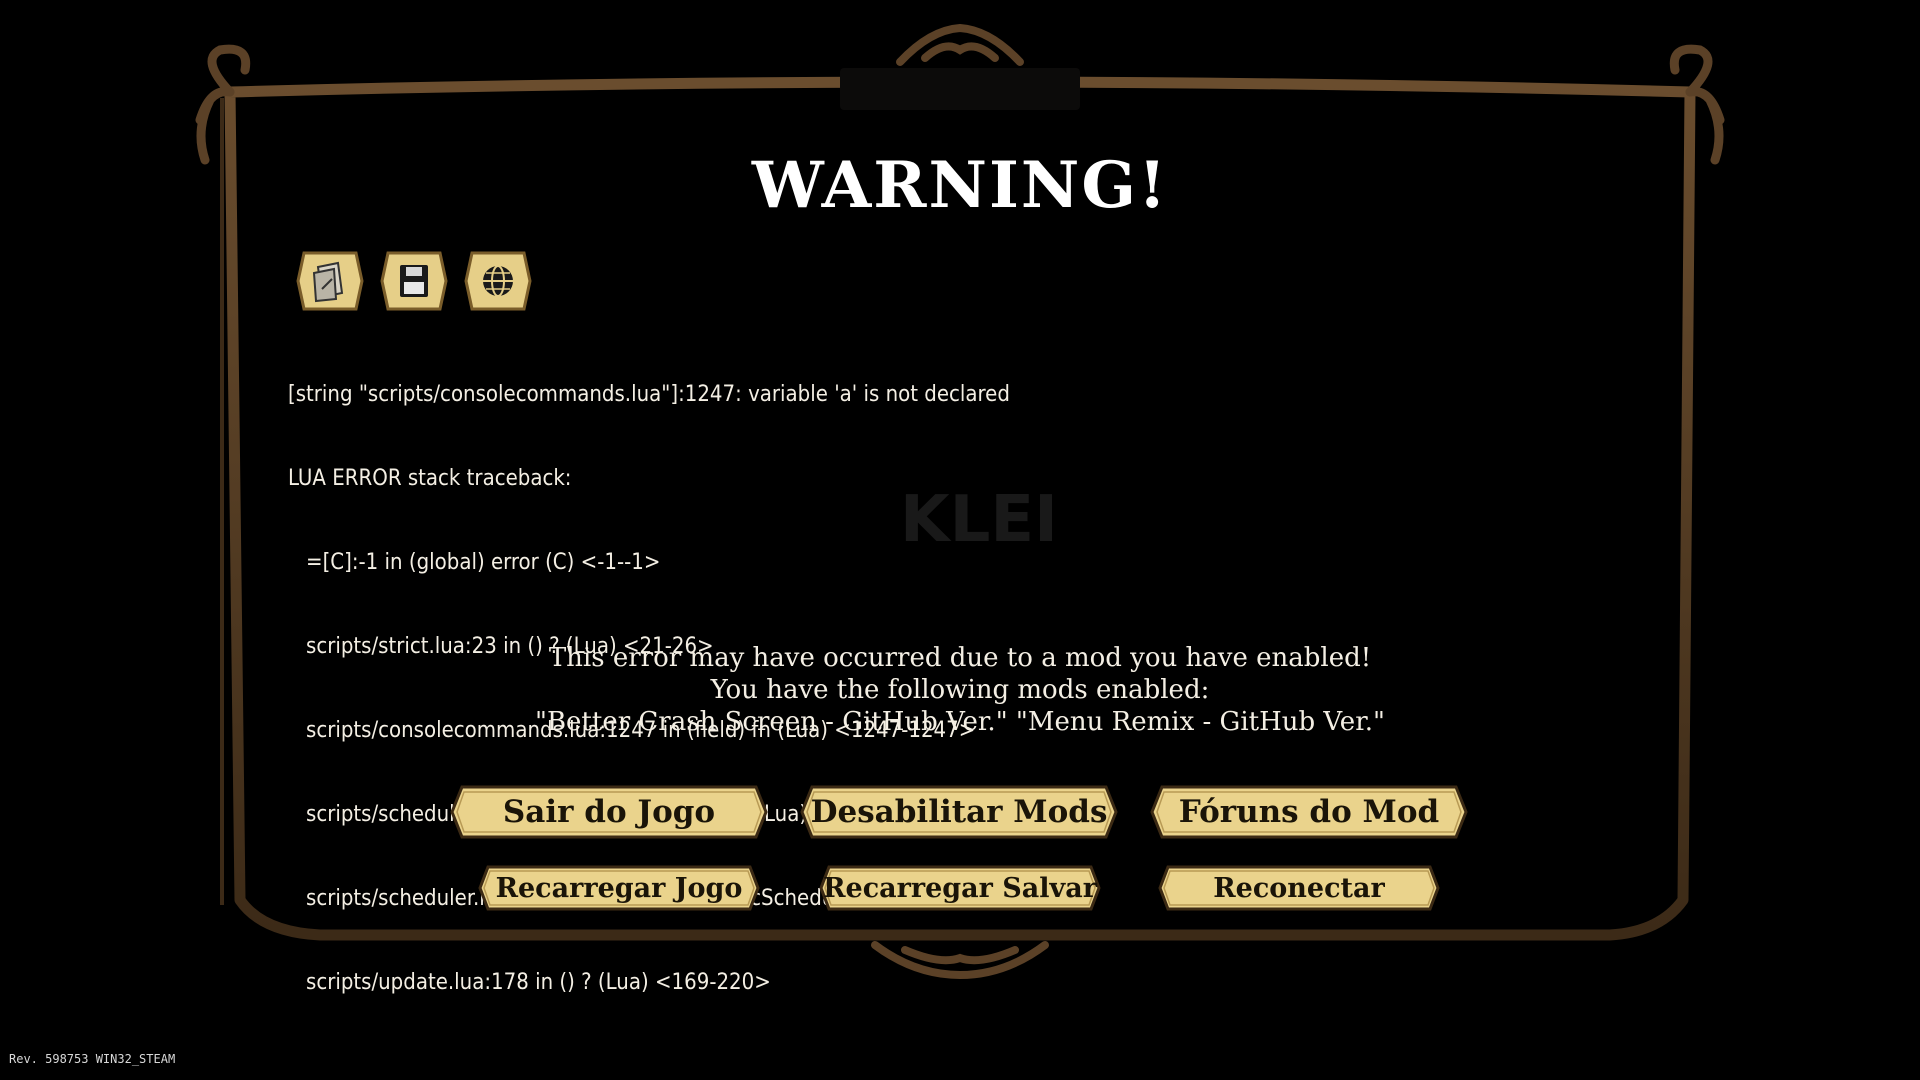  Describe the element at coordinates (92, 1059) in the screenshot. I see `build-revision: Rev. 598753 WIN32_STEAM` at that location.